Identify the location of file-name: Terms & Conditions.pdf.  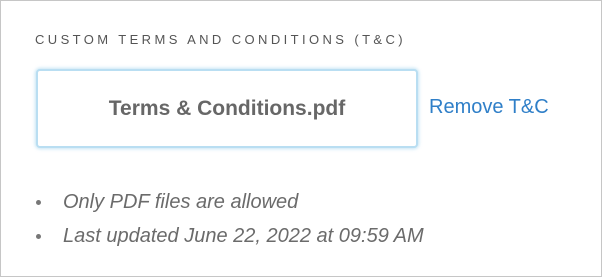
(227, 108).